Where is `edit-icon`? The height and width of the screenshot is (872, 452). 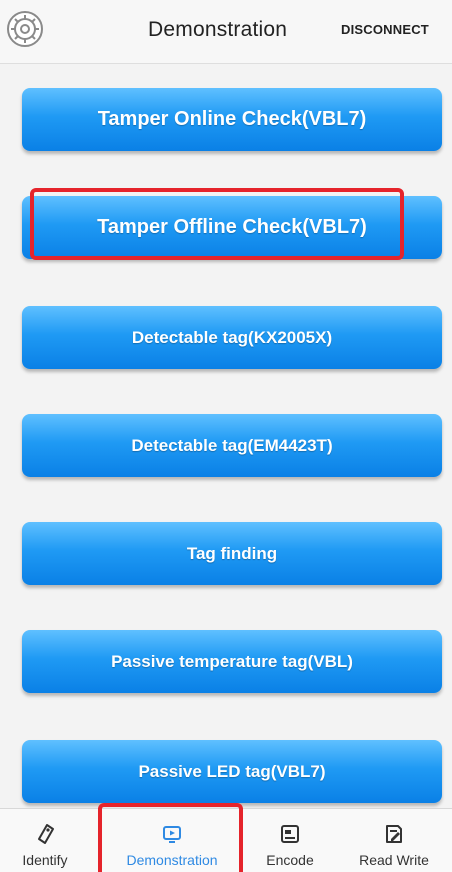
edit-icon is located at coordinates (394, 834).